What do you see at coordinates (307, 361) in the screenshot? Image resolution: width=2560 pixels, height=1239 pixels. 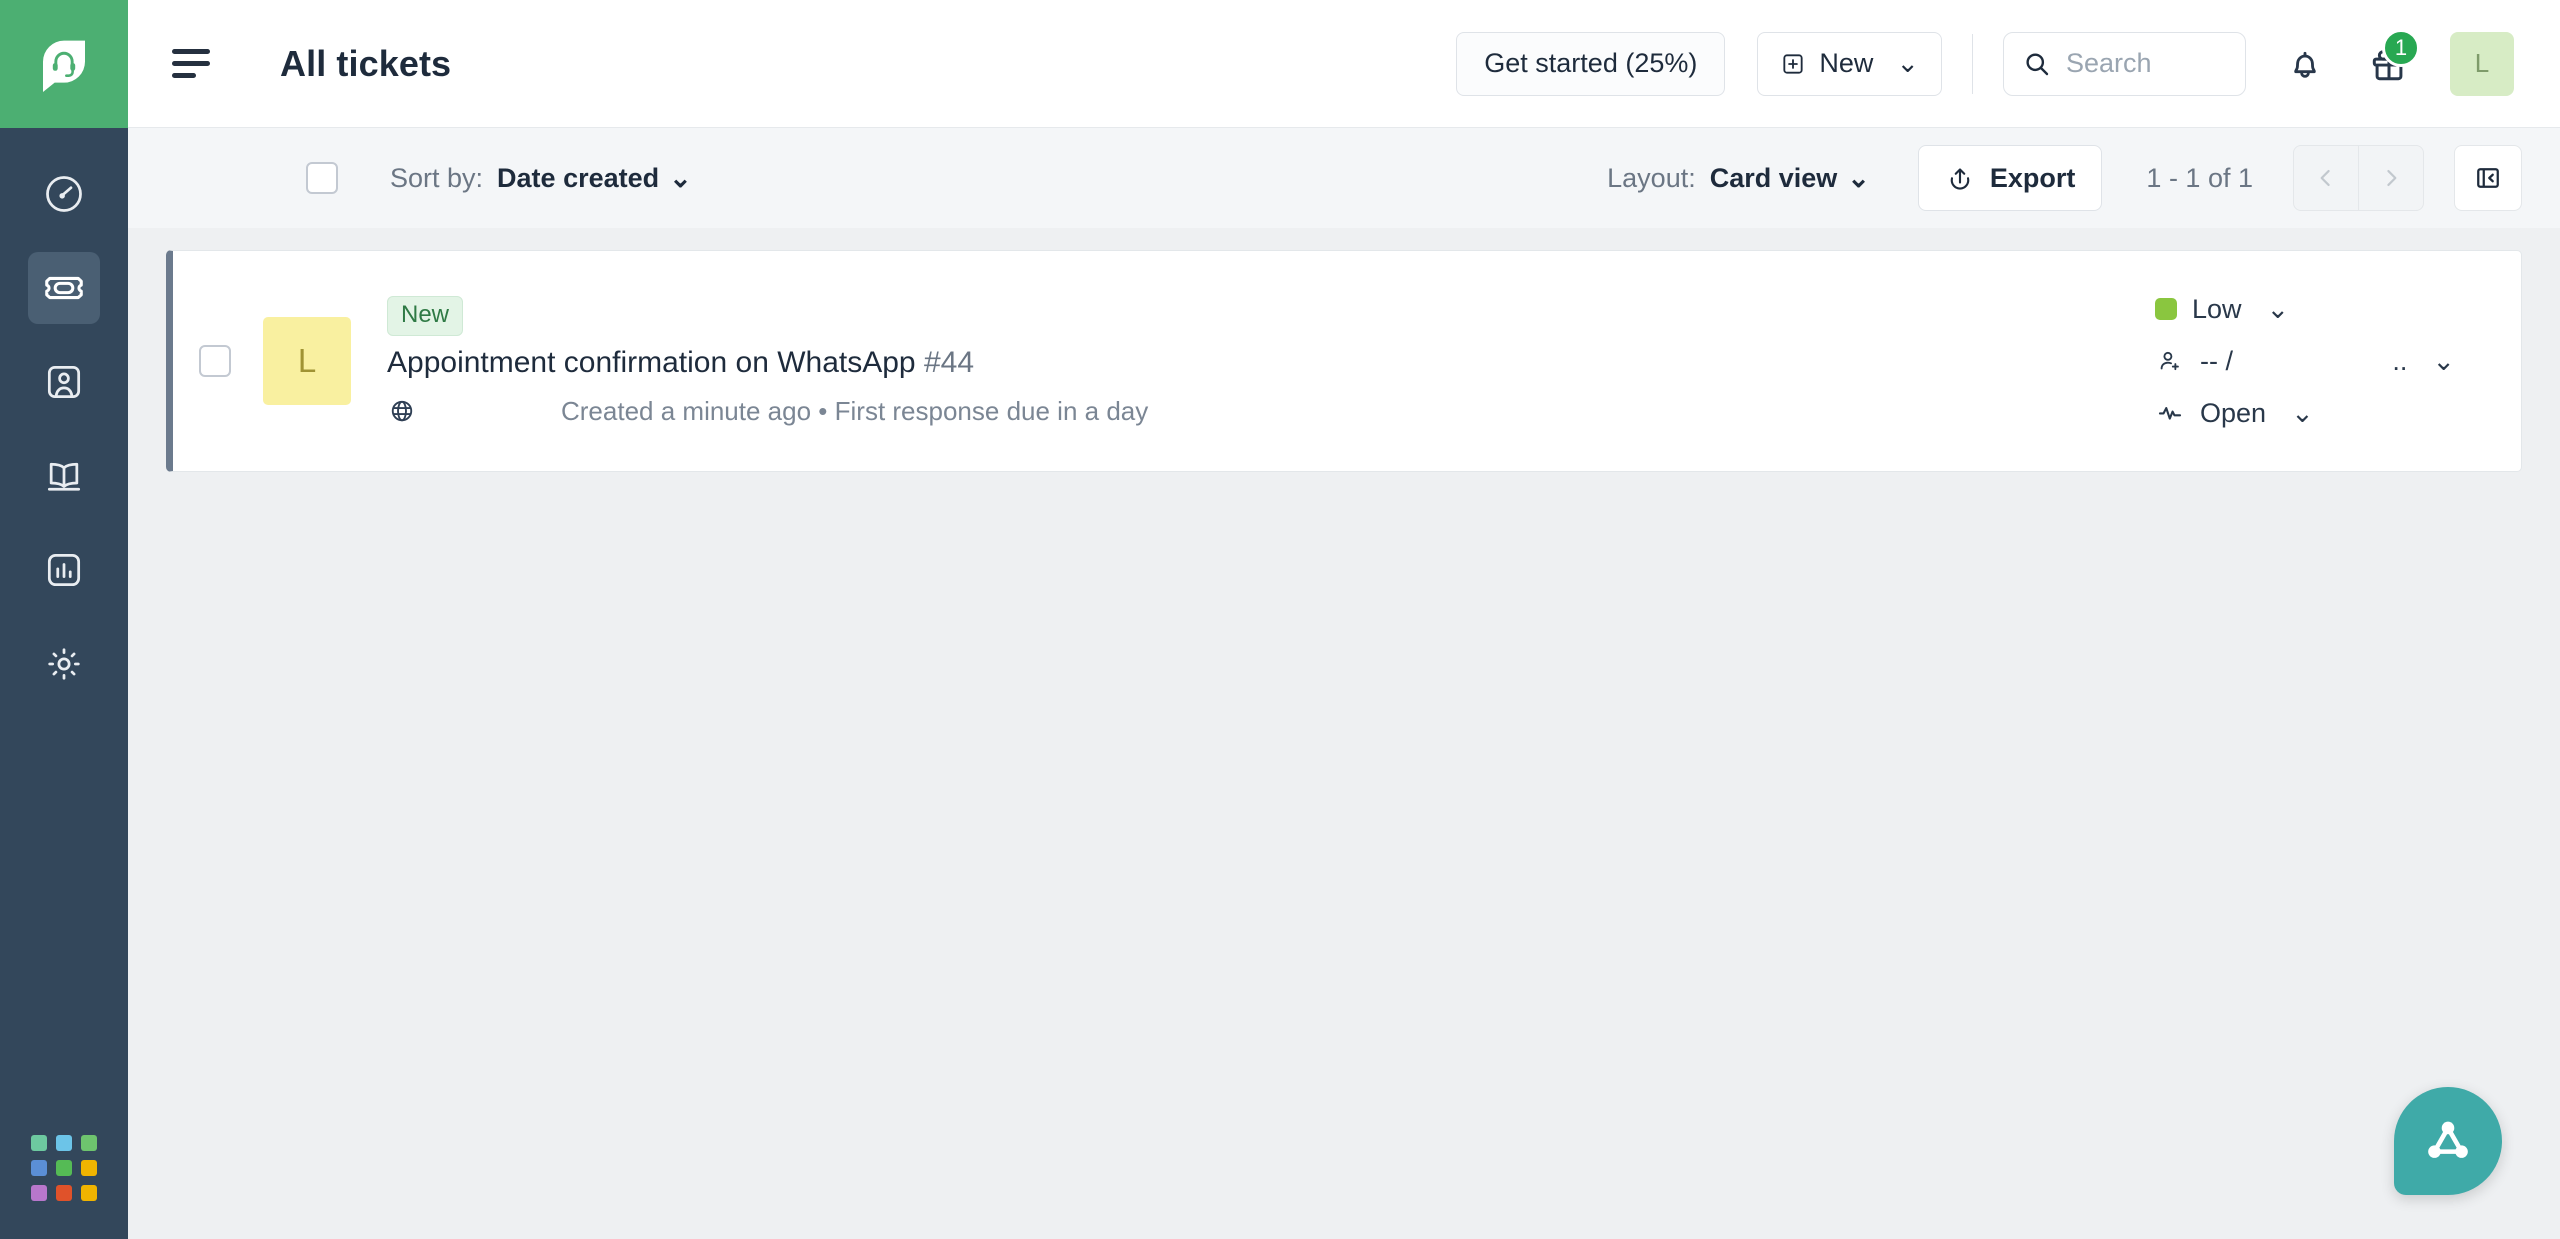 I see `ticket-requester-avatar: L` at bounding box center [307, 361].